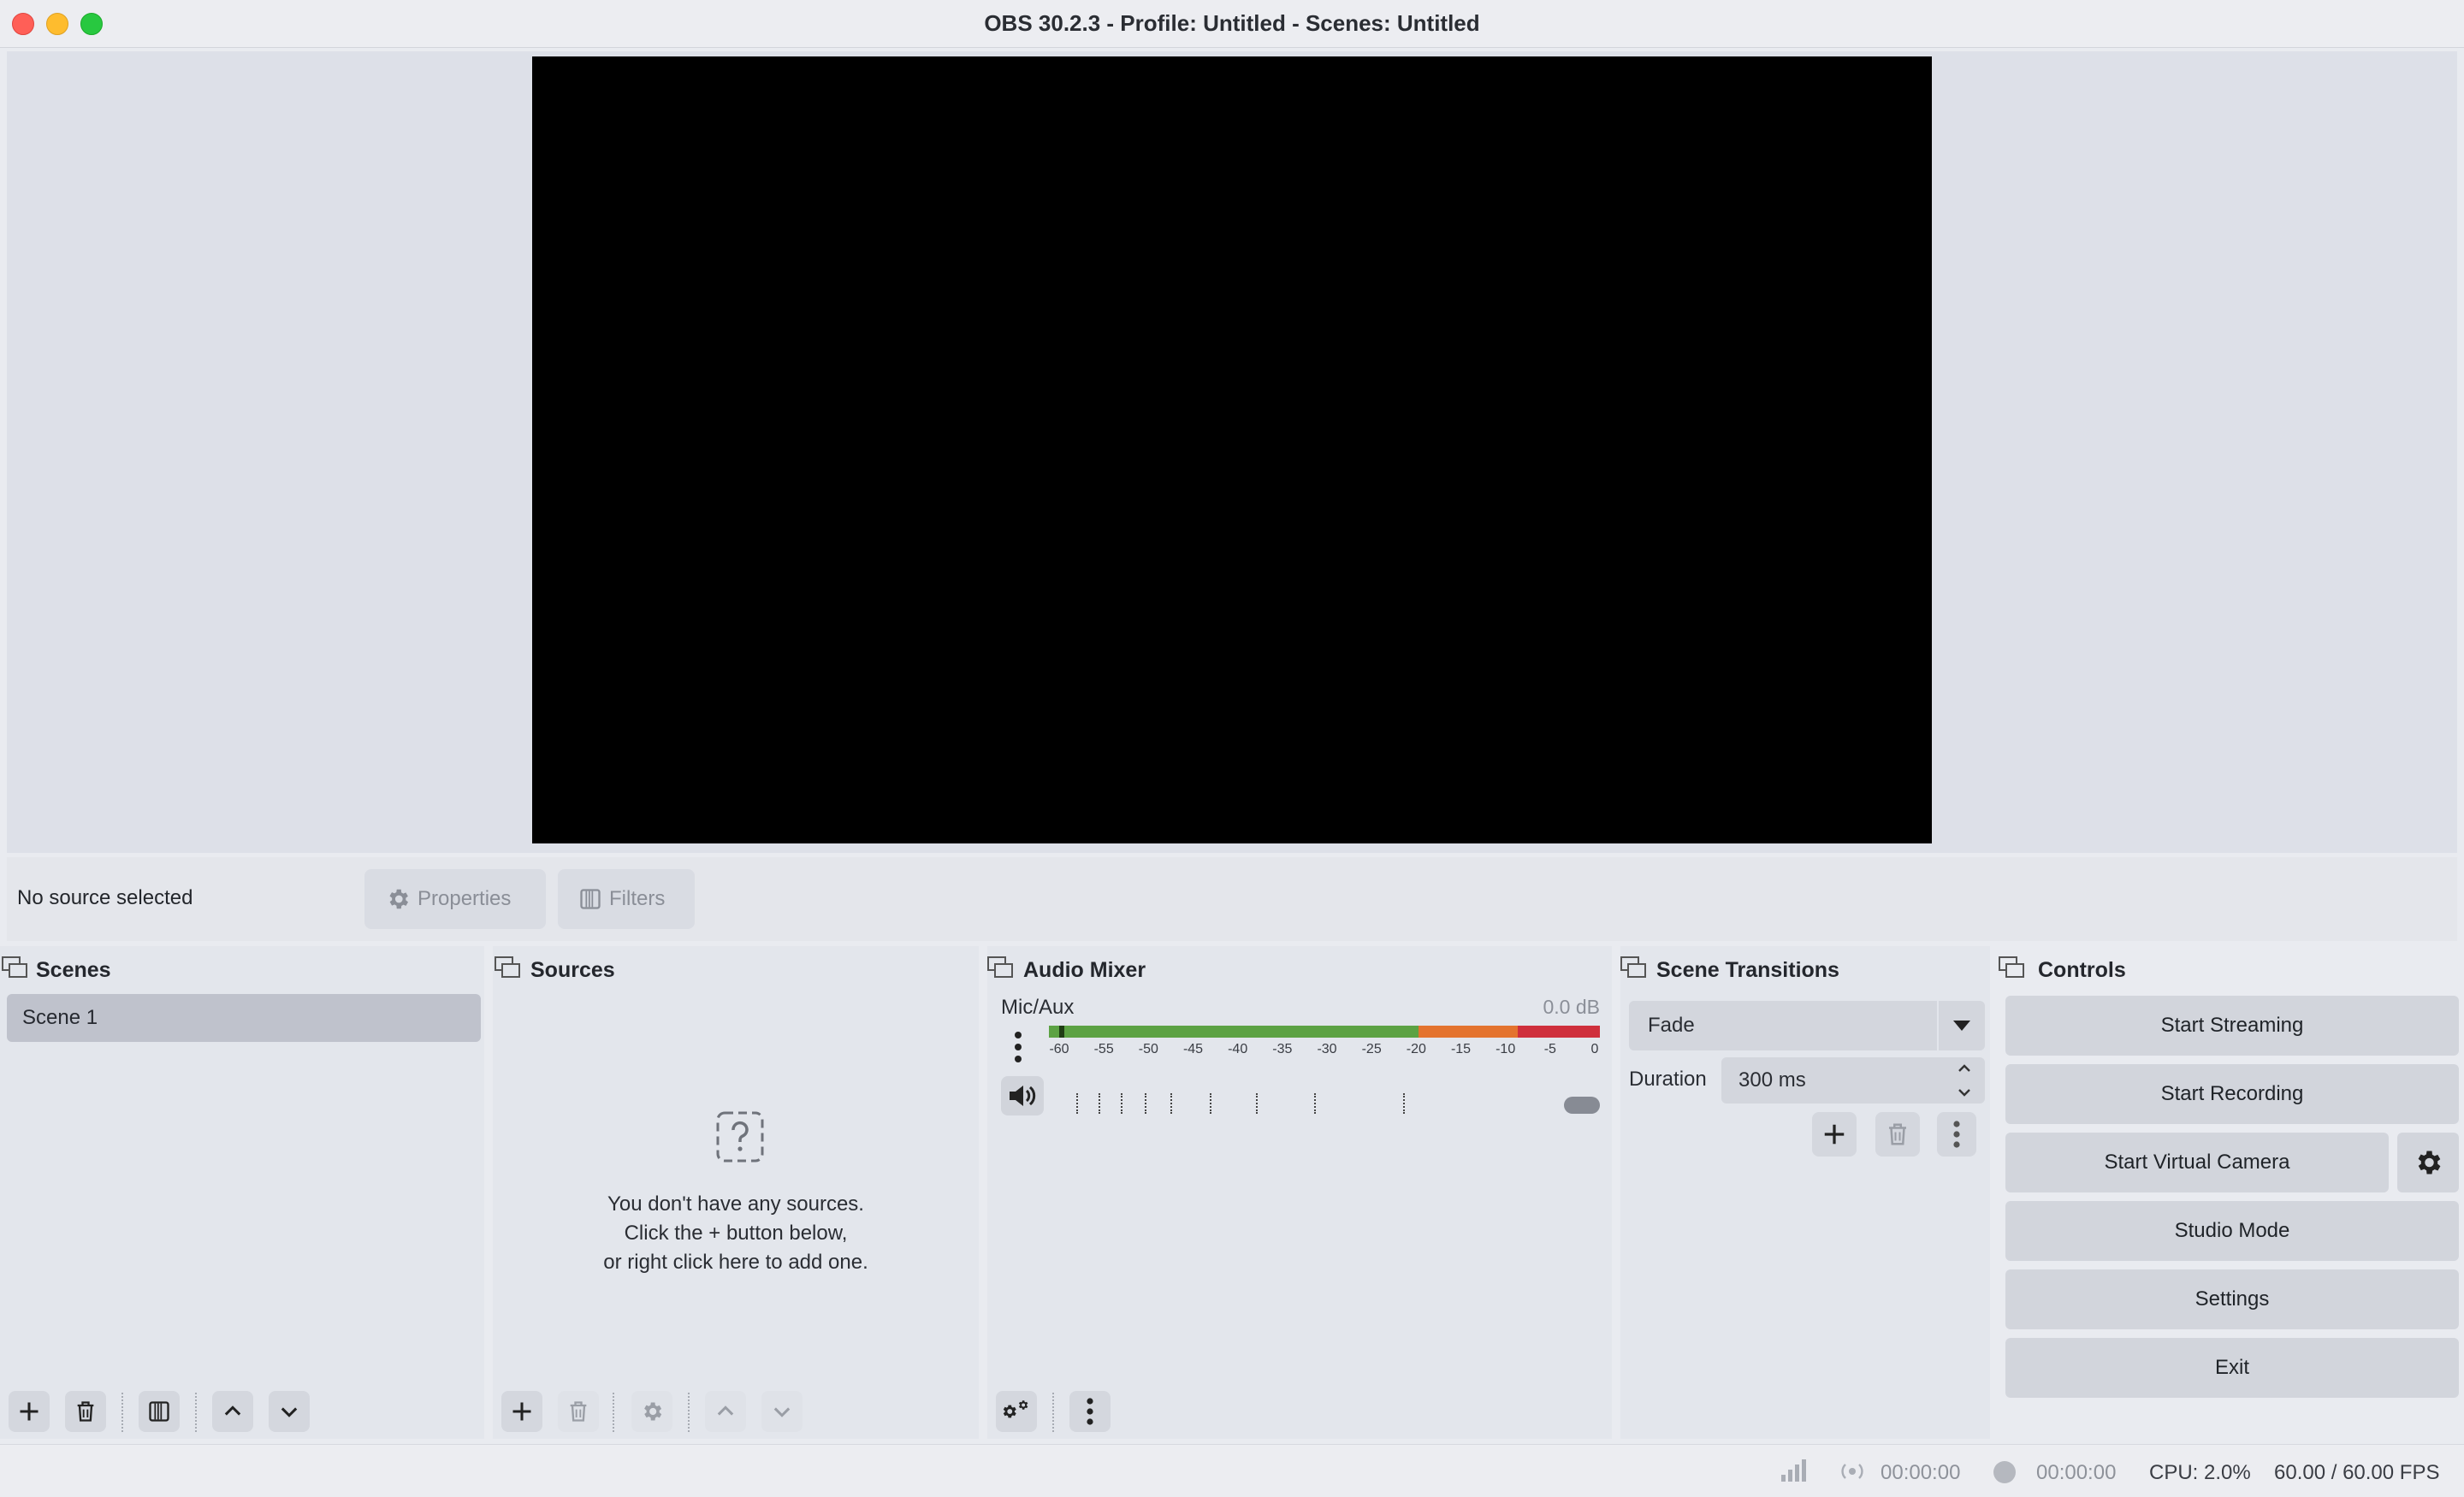 This screenshot has height=1497, width=2464. I want to click on meter-tick-label: -30, so click(1327, 1049).